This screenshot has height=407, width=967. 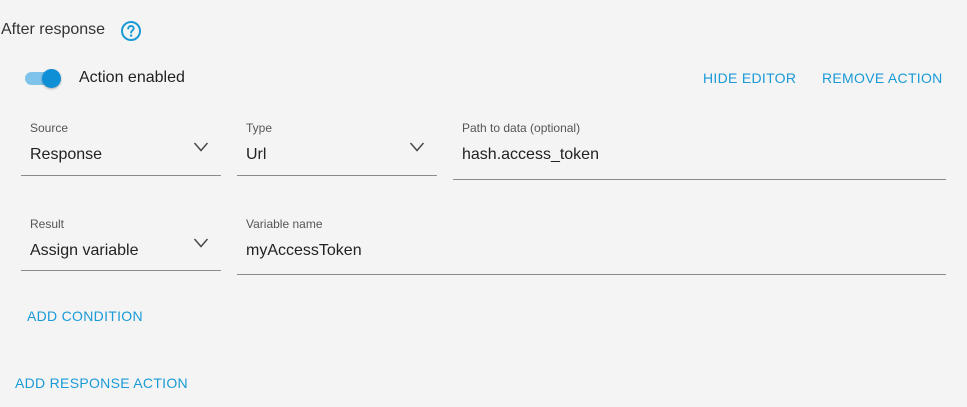 I want to click on result-select: Result Assign variable, so click(x=121, y=244).